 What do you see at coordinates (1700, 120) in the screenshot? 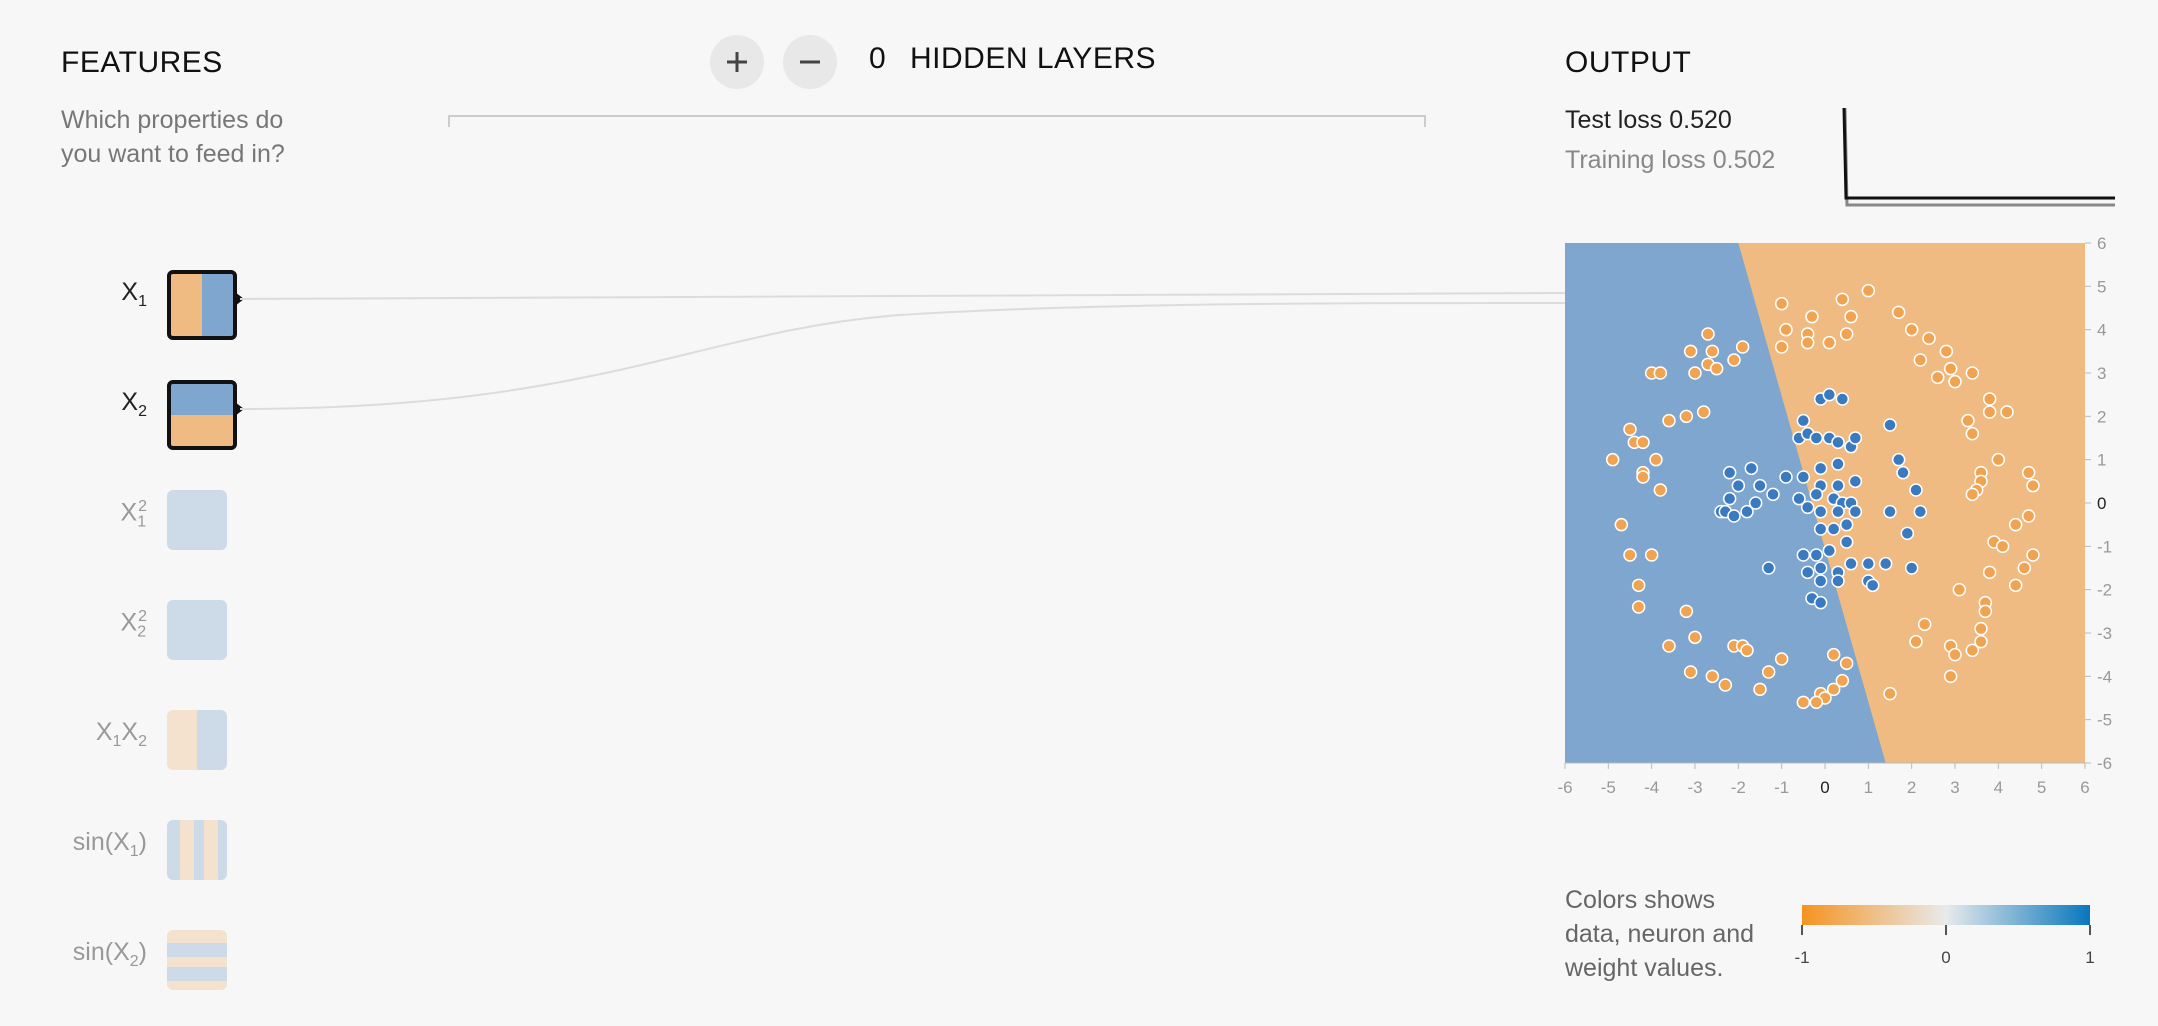
I see `test-loss-value: 0.520` at bounding box center [1700, 120].